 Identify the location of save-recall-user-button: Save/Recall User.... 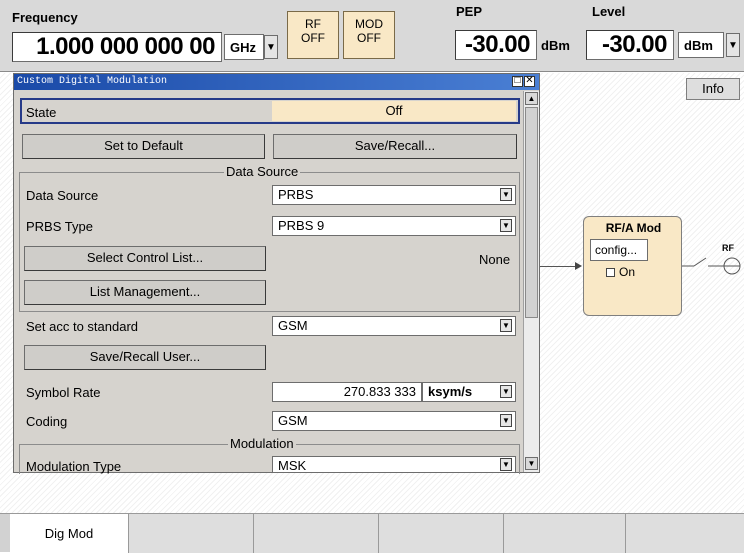
(145, 357).